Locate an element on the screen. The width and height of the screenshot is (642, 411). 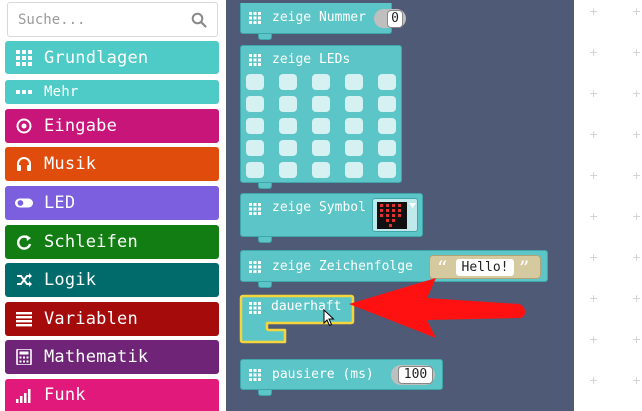
block-show-leds: zeige LEDs is located at coordinates (321, 114).